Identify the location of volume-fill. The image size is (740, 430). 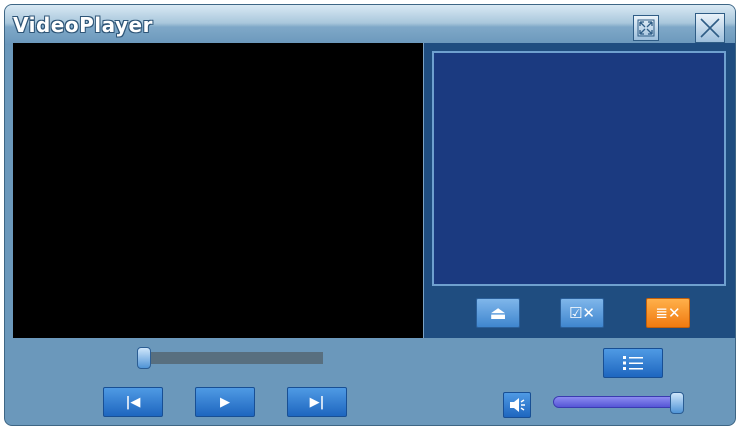
(615, 402).